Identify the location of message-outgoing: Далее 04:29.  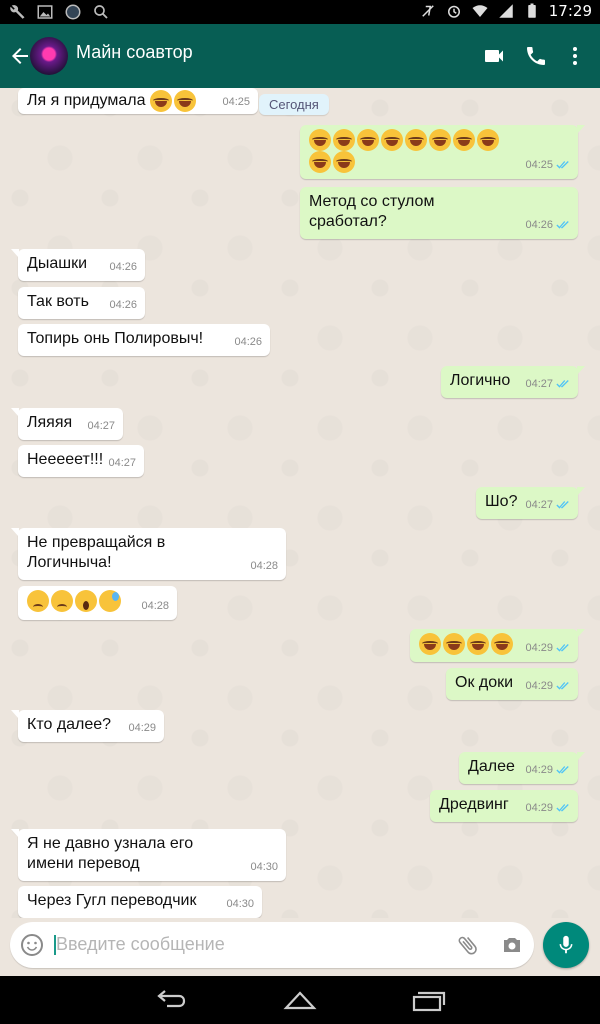
(522, 768).